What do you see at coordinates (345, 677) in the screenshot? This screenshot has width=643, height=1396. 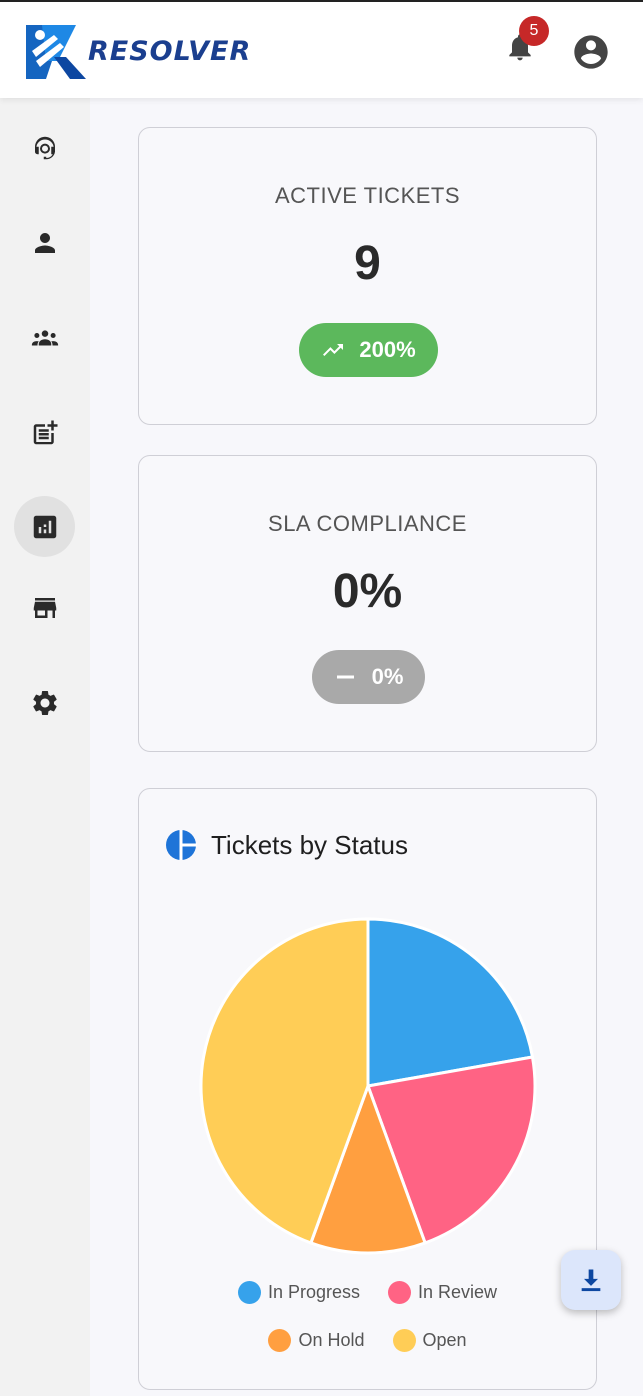 I see `trending-flat-icon` at bounding box center [345, 677].